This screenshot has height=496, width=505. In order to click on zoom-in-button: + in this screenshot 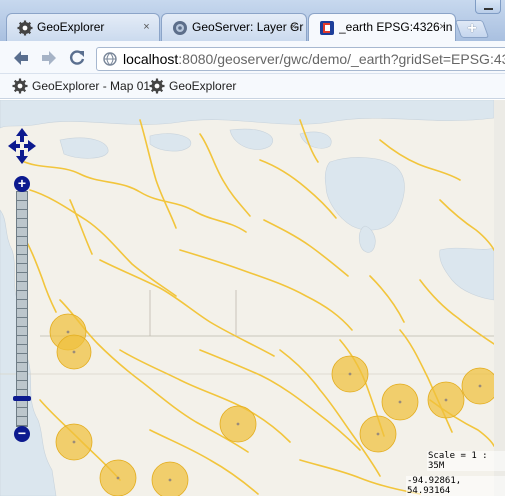, I will do `click(22, 184)`.